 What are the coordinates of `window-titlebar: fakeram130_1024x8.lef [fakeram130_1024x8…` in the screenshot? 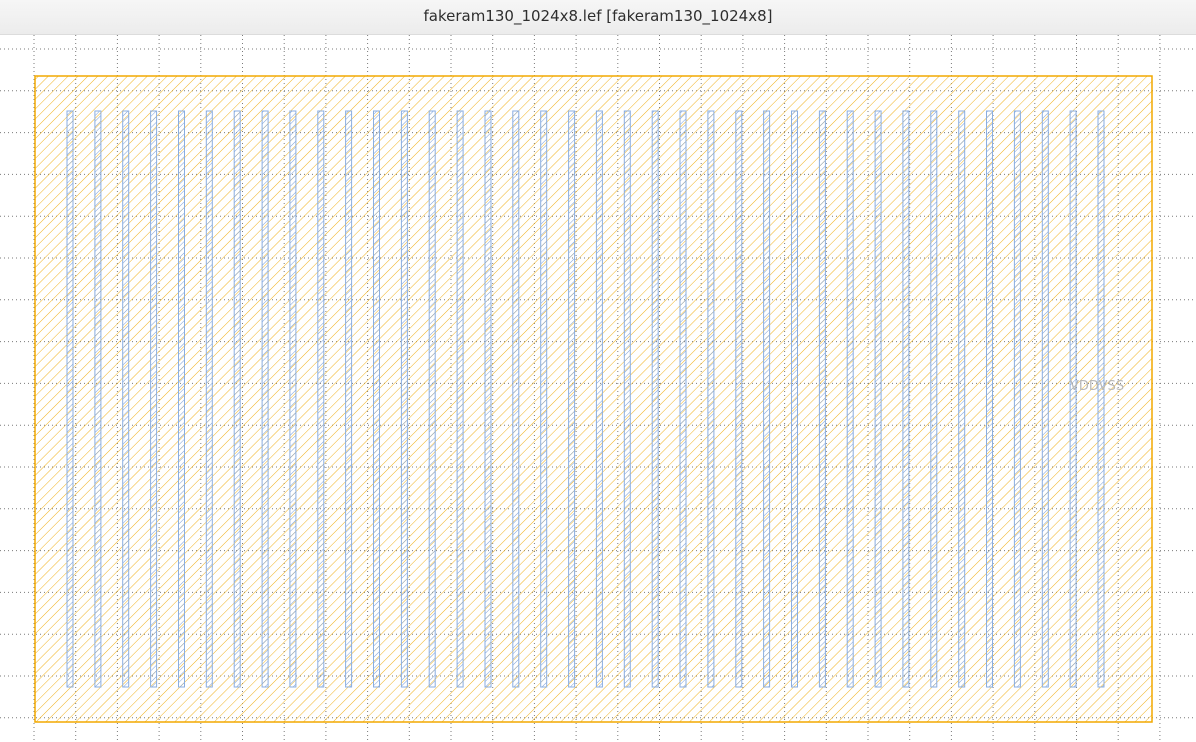 It's located at (598, 17).